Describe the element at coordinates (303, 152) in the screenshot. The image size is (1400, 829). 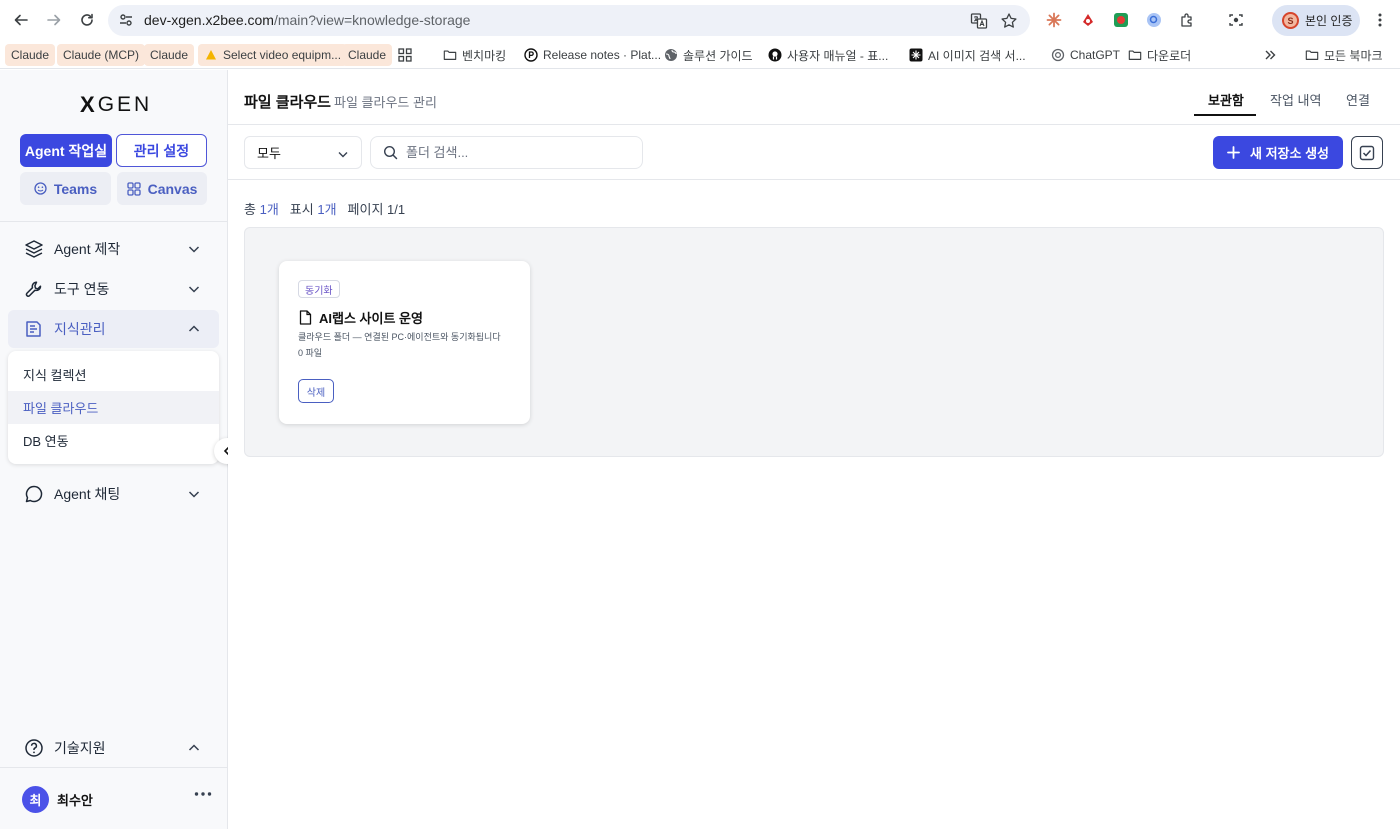
I see `filter-select: 모두` at that location.